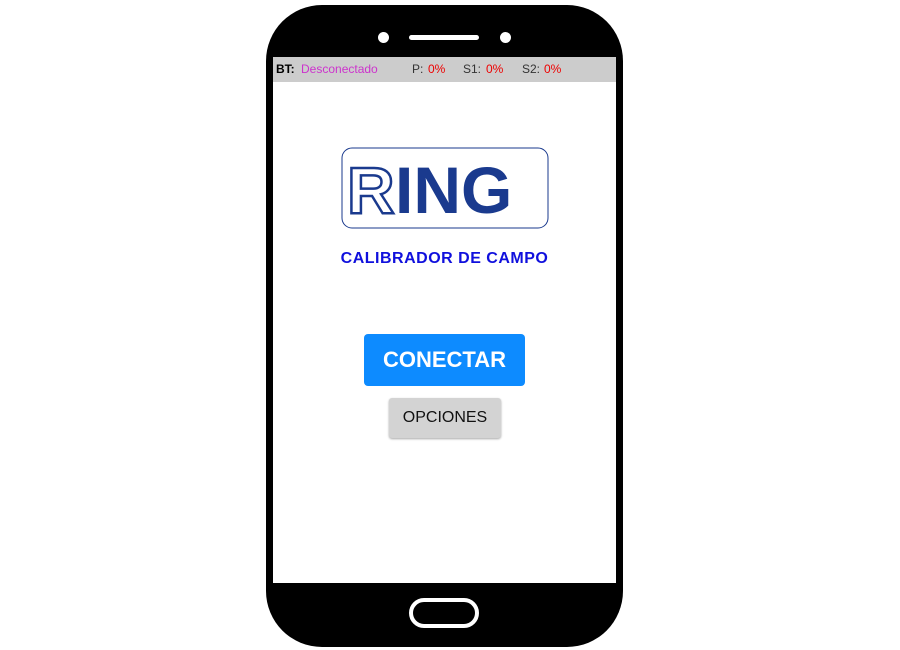 The image size is (900, 650). Describe the element at coordinates (371, 190) in the screenshot. I see `logo-outline-letter: R` at that location.